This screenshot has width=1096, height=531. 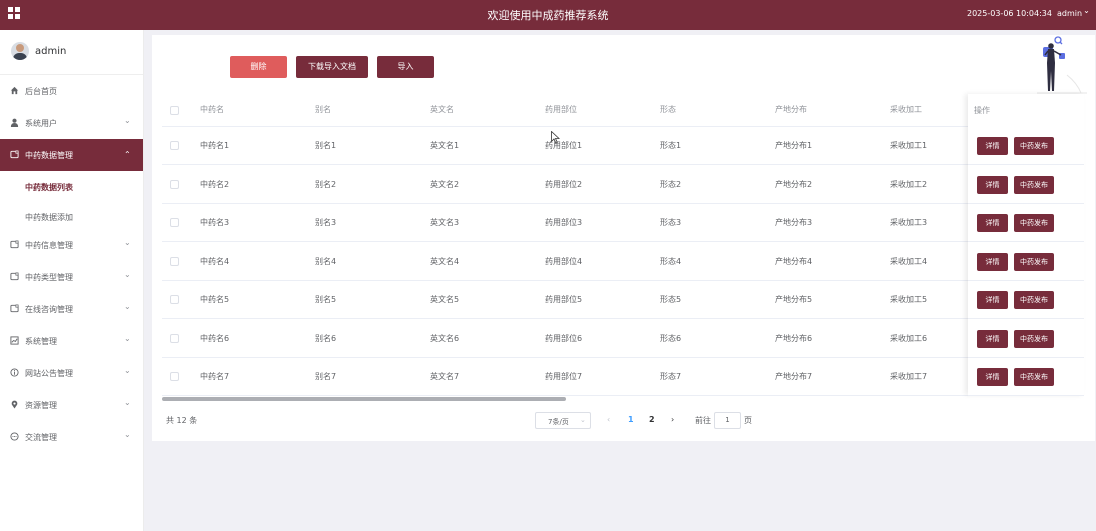 What do you see at coordinates (623, 146) in the screenshot?
I see `table-row: 中药名1 别名1 英文名1 药用部位1 形态1 产地分布1 采收加工1` at bounding box center [623, 146].